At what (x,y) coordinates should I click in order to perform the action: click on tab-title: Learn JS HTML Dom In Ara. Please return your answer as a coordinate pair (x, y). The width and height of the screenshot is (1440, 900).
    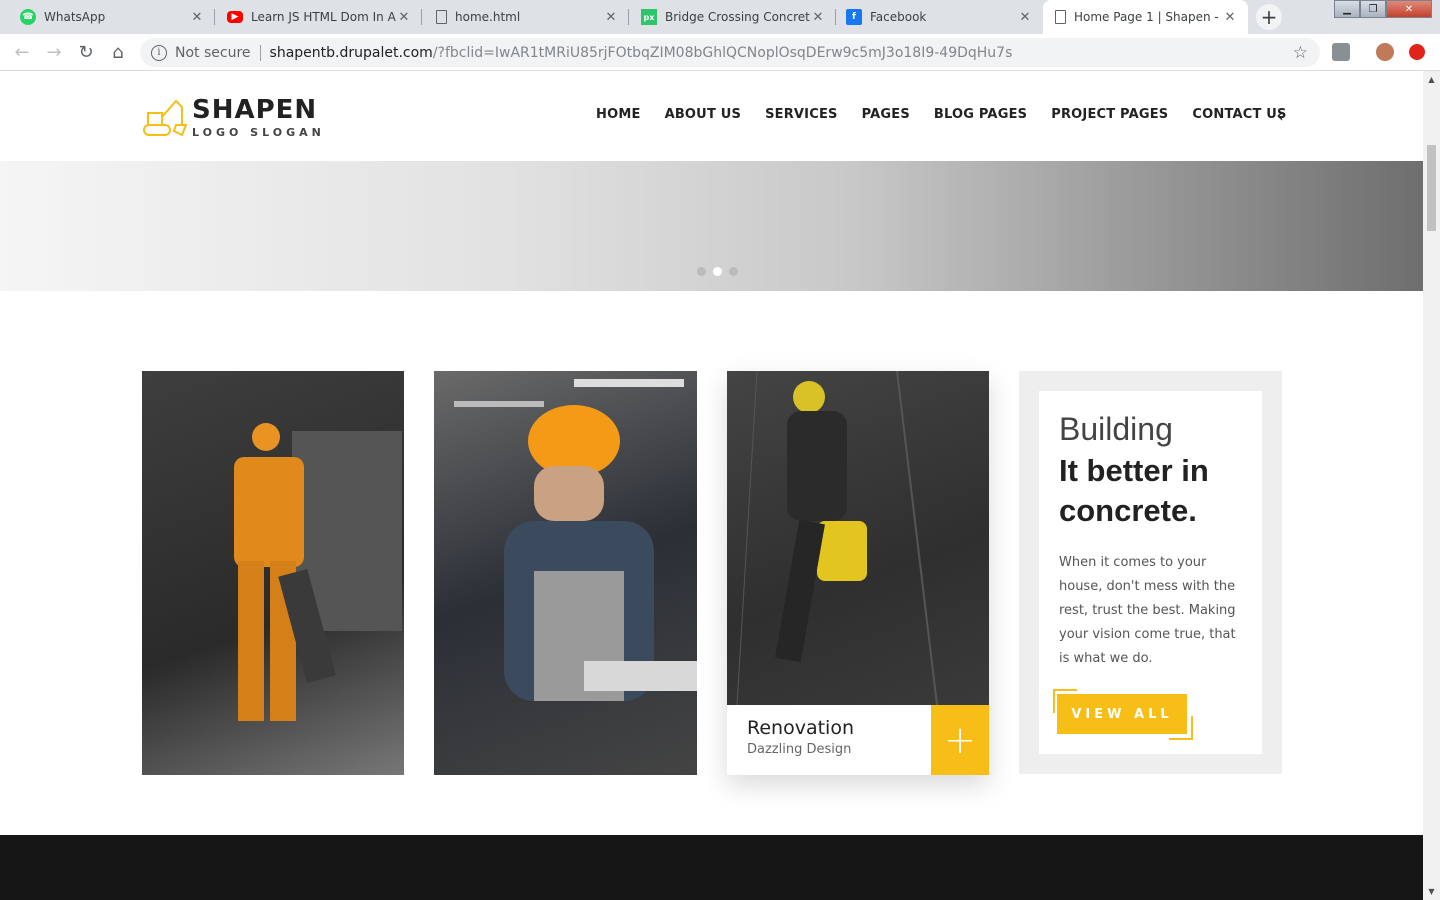
    Looking at the image, I should click on (323, 17).